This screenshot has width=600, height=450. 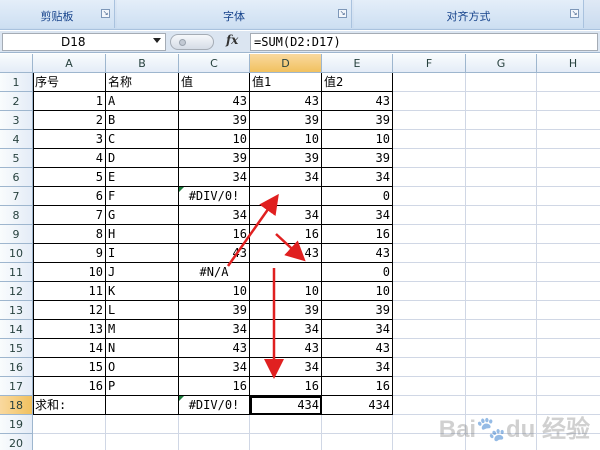 I want to click on cell-e20, so click(x=357, y=442).